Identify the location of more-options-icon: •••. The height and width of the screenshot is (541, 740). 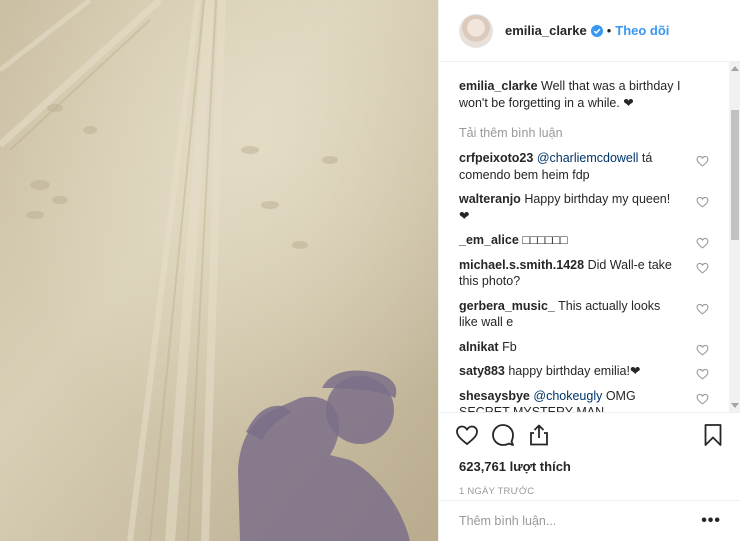
(711, 521).